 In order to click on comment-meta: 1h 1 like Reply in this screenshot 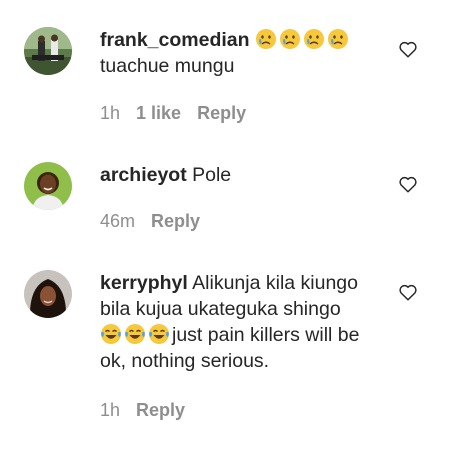, I will do `click(181, 113)`.